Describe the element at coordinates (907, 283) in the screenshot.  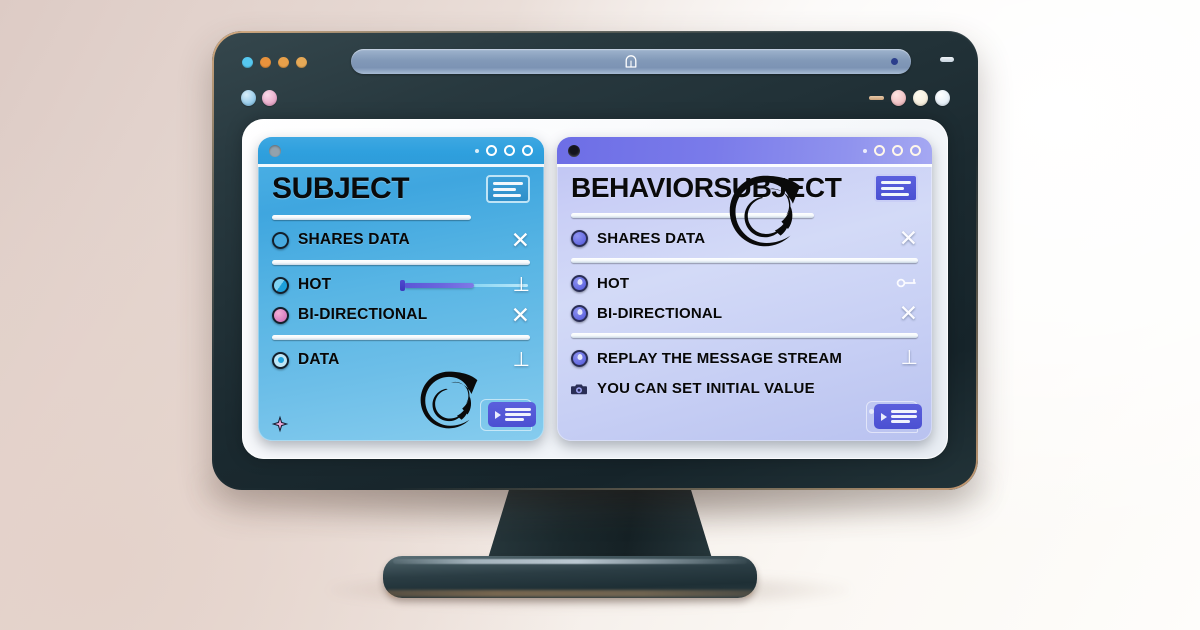
I see `key-icon` at that location.